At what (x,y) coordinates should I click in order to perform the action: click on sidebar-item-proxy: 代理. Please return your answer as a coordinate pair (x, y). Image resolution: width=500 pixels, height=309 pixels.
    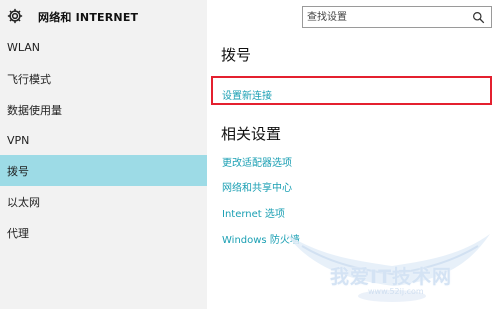
    Looking at the image, I should click on (103, 232).